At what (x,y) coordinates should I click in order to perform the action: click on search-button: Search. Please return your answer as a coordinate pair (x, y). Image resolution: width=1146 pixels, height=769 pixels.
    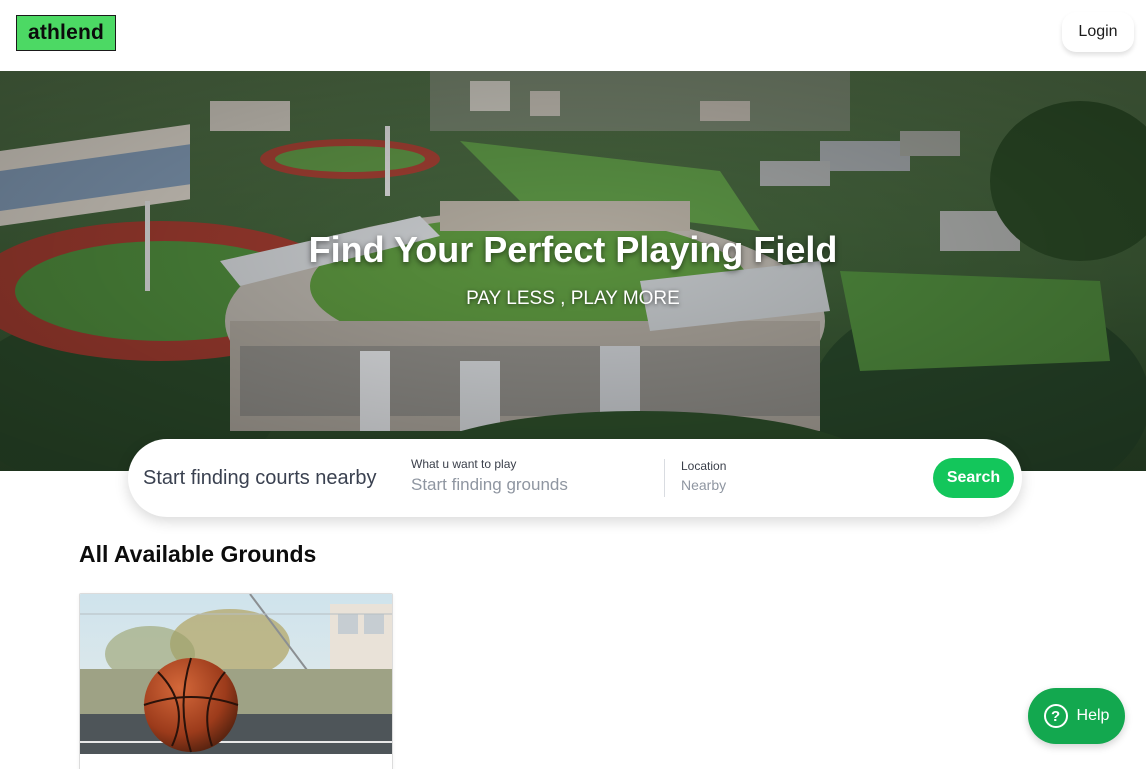
    Looking at the image, I should click on (973, 478).